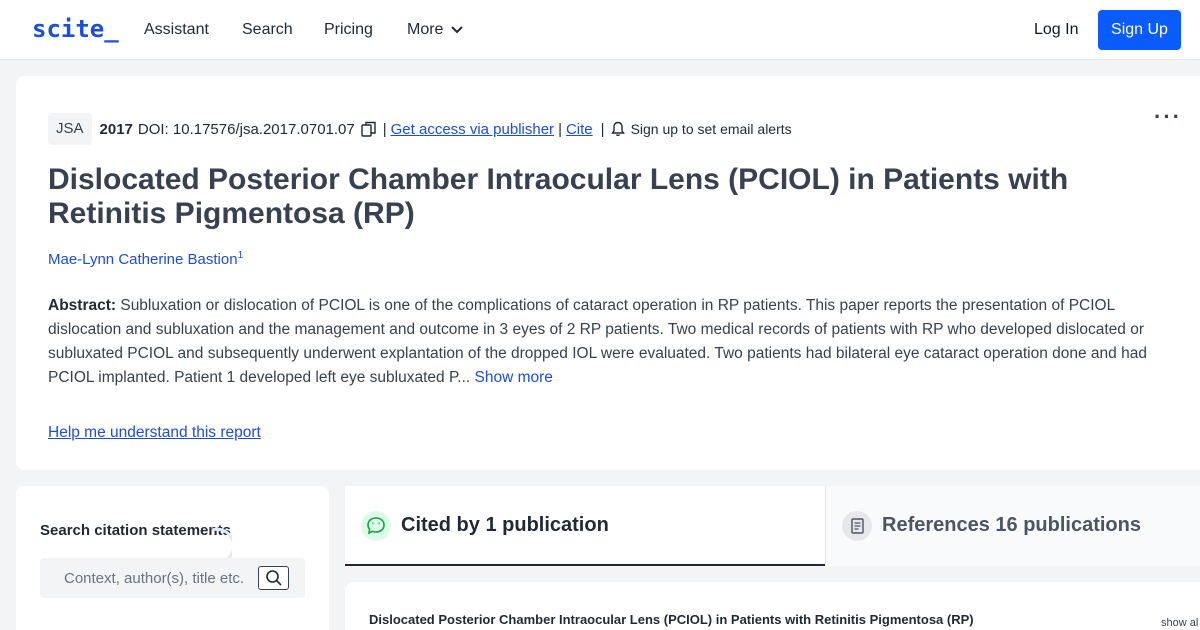 The height and width of the screenshot is (630, 1200). Describe the element at coordinates (176, 30) in the screenshot. I see `nav-link-assistant: Assistant` at that location.